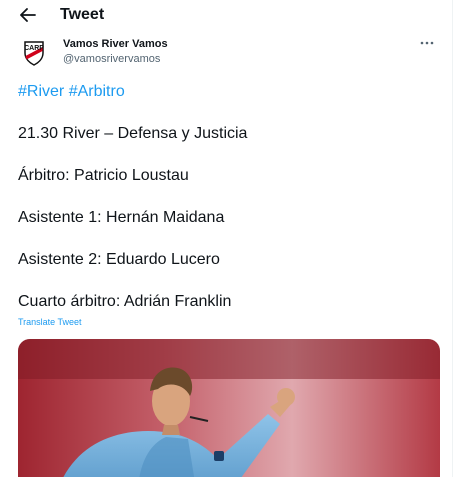 The height and width of the screenshot is (477, 467). I want to click on author-row: CARP Vamos River Vamos @vamosrivervamos, so click(226, 56).